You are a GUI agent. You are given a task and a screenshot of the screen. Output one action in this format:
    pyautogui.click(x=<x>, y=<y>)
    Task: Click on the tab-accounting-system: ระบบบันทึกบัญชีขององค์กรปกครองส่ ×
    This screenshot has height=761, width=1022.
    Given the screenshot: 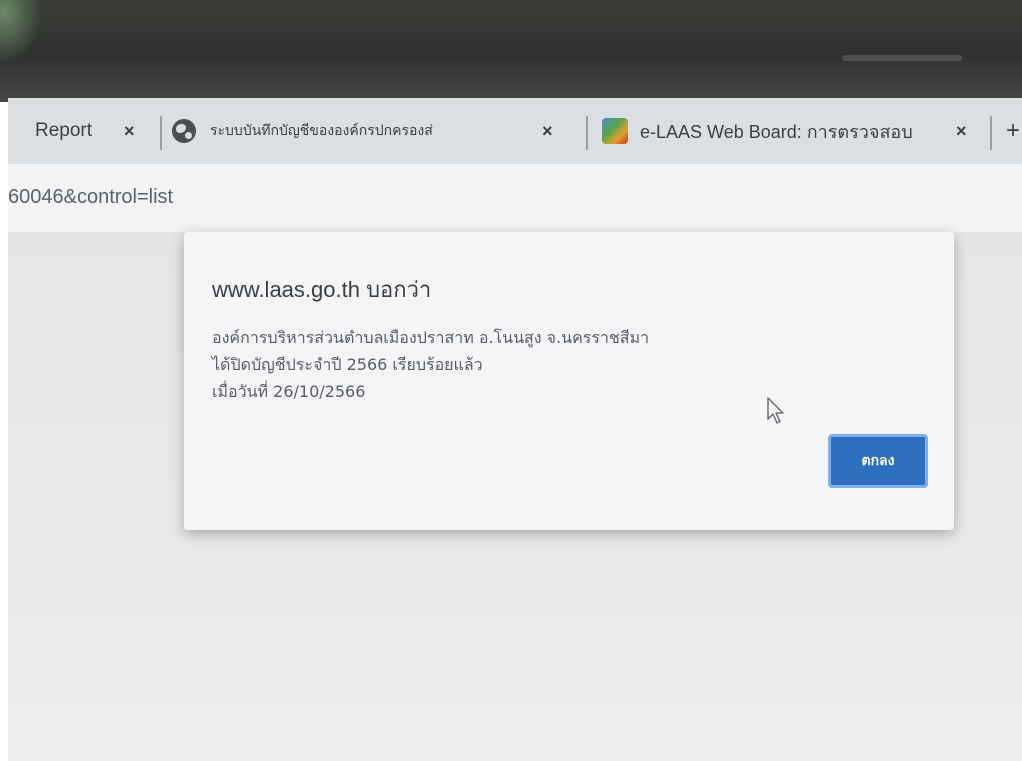 What is the action you would take?
    pyautogui.click(x=374, y=131)
    